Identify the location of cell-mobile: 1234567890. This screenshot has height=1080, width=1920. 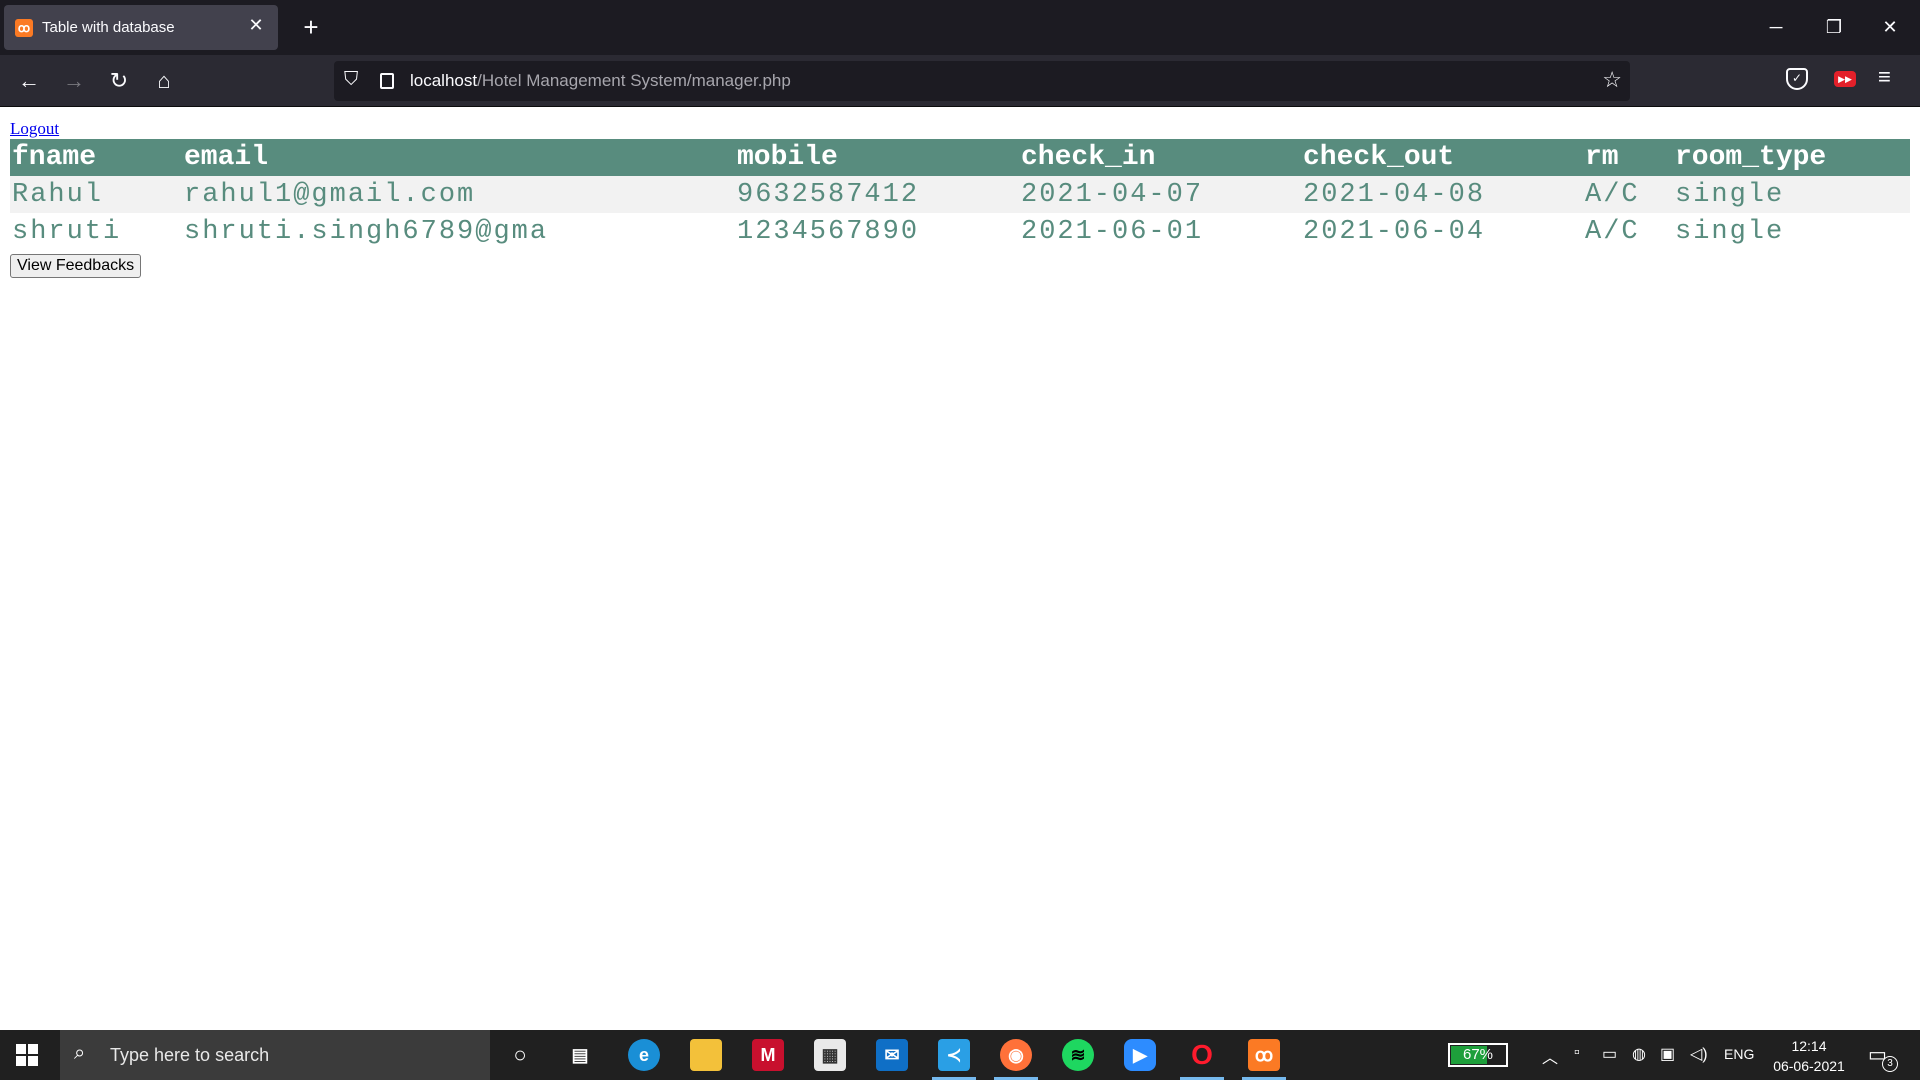
(877, 231).